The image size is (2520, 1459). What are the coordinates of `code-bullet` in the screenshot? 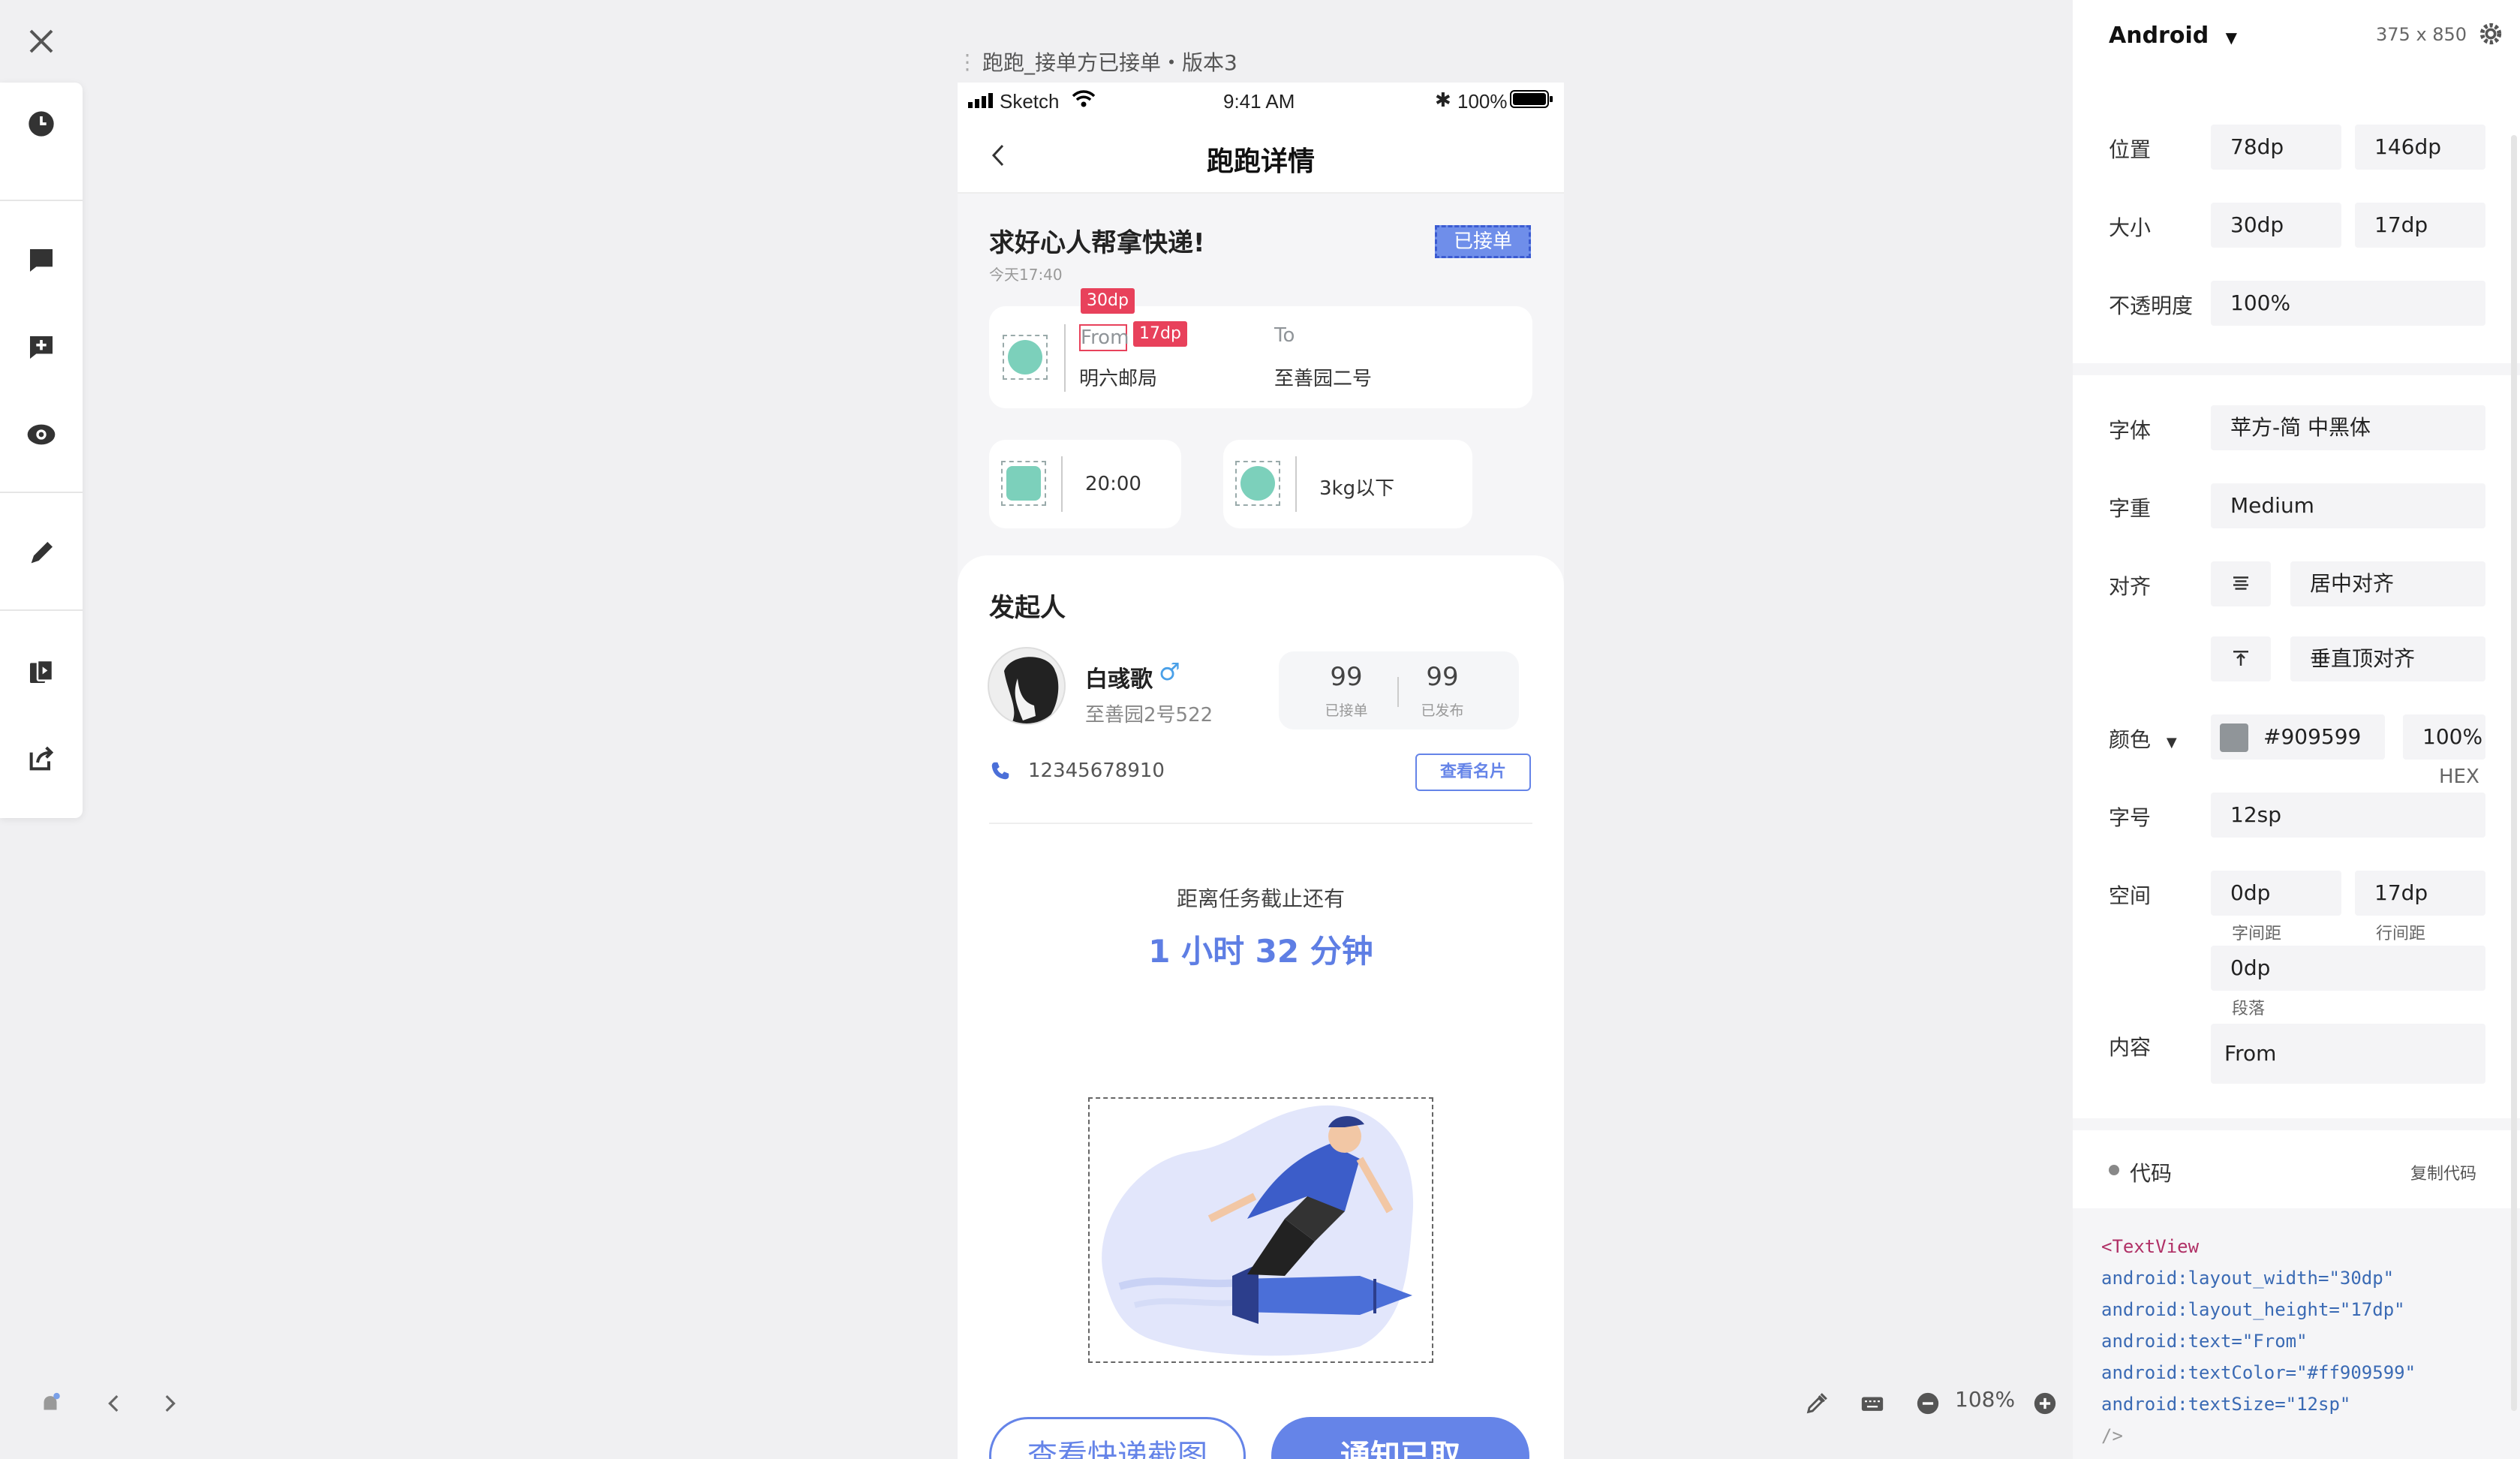 It's located at (2114, 1170).